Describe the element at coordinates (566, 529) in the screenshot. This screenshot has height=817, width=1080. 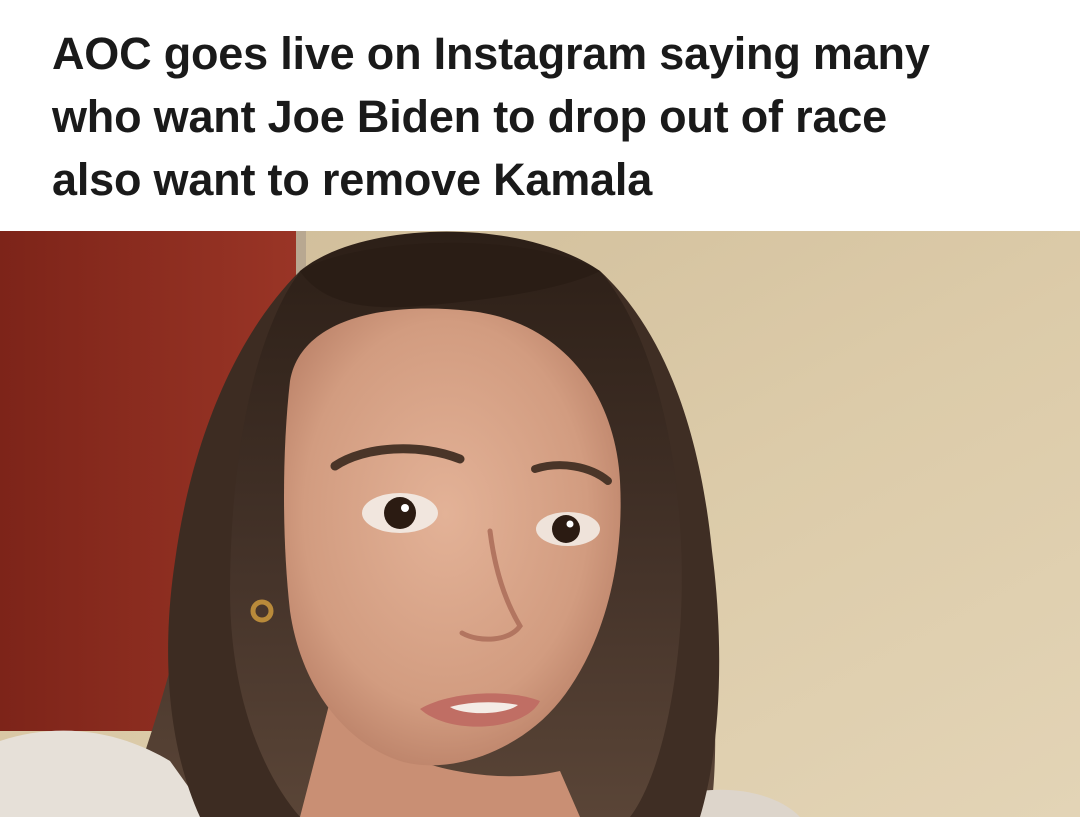
I see `right-iris` at that location.